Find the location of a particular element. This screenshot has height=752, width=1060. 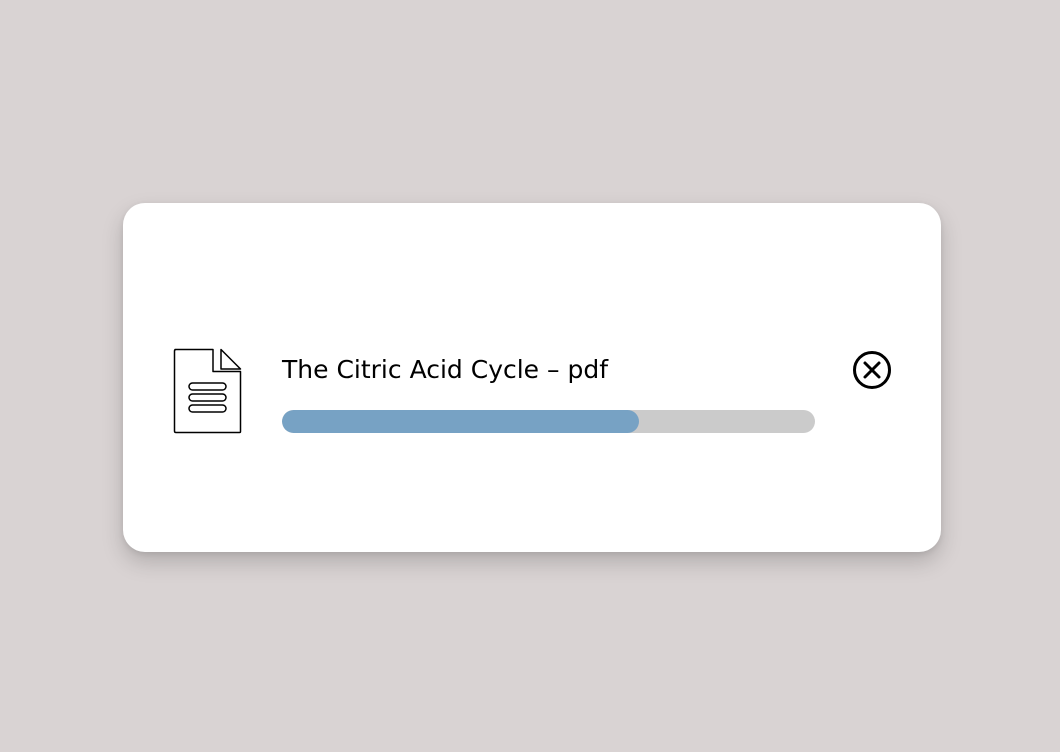

cancel-upload-button is located at coordinates (872, 370).